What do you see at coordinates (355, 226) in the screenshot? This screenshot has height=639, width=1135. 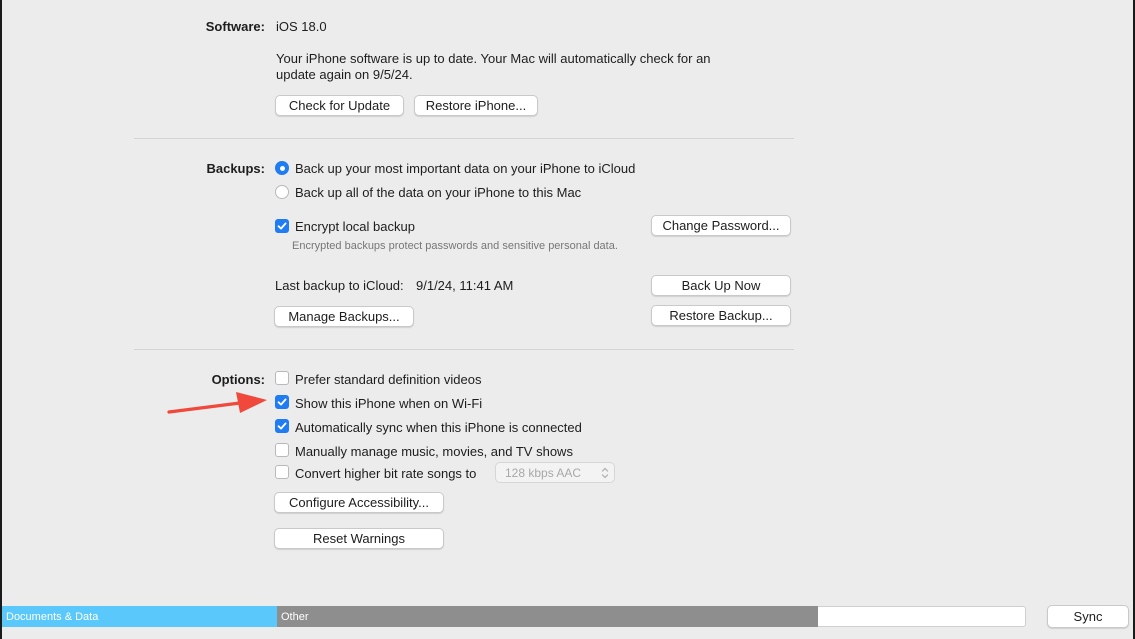 I see `encrypt-backup-label: Encrypt local backup` at bounding box center [355, 226].